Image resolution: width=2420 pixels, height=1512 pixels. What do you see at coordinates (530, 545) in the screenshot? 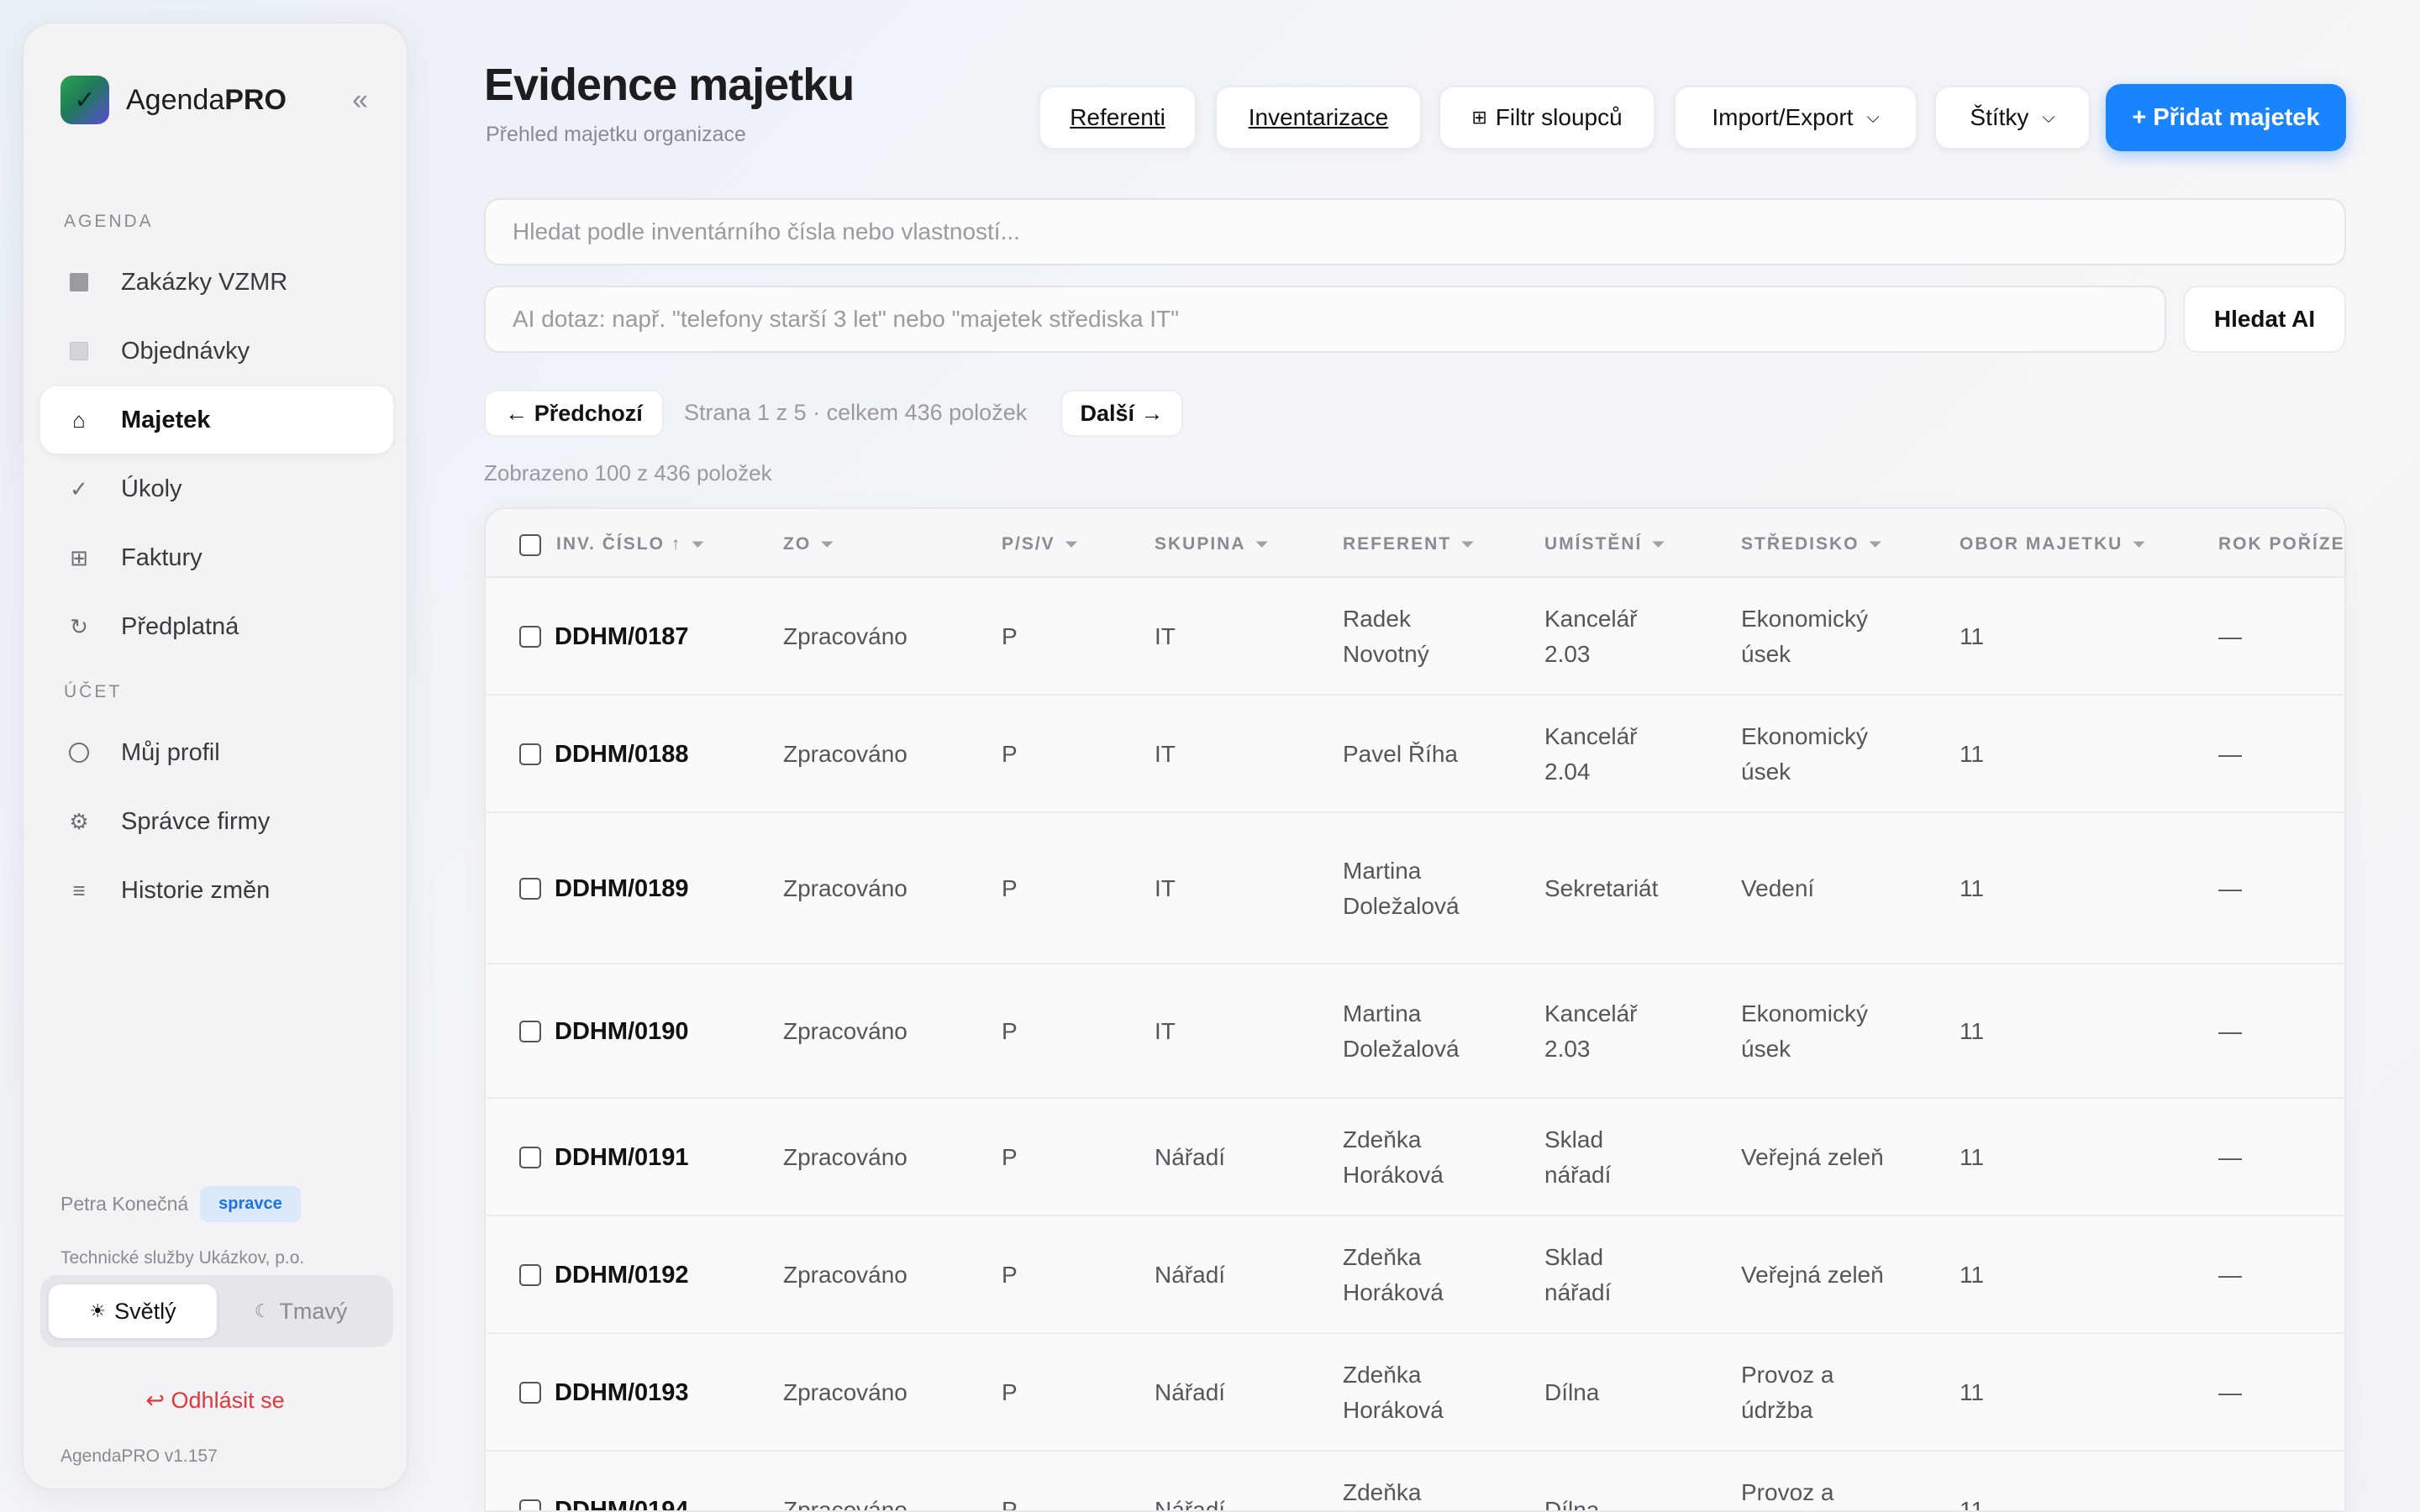
I see `select-all-checkbox` at bounding box center [530, 545].